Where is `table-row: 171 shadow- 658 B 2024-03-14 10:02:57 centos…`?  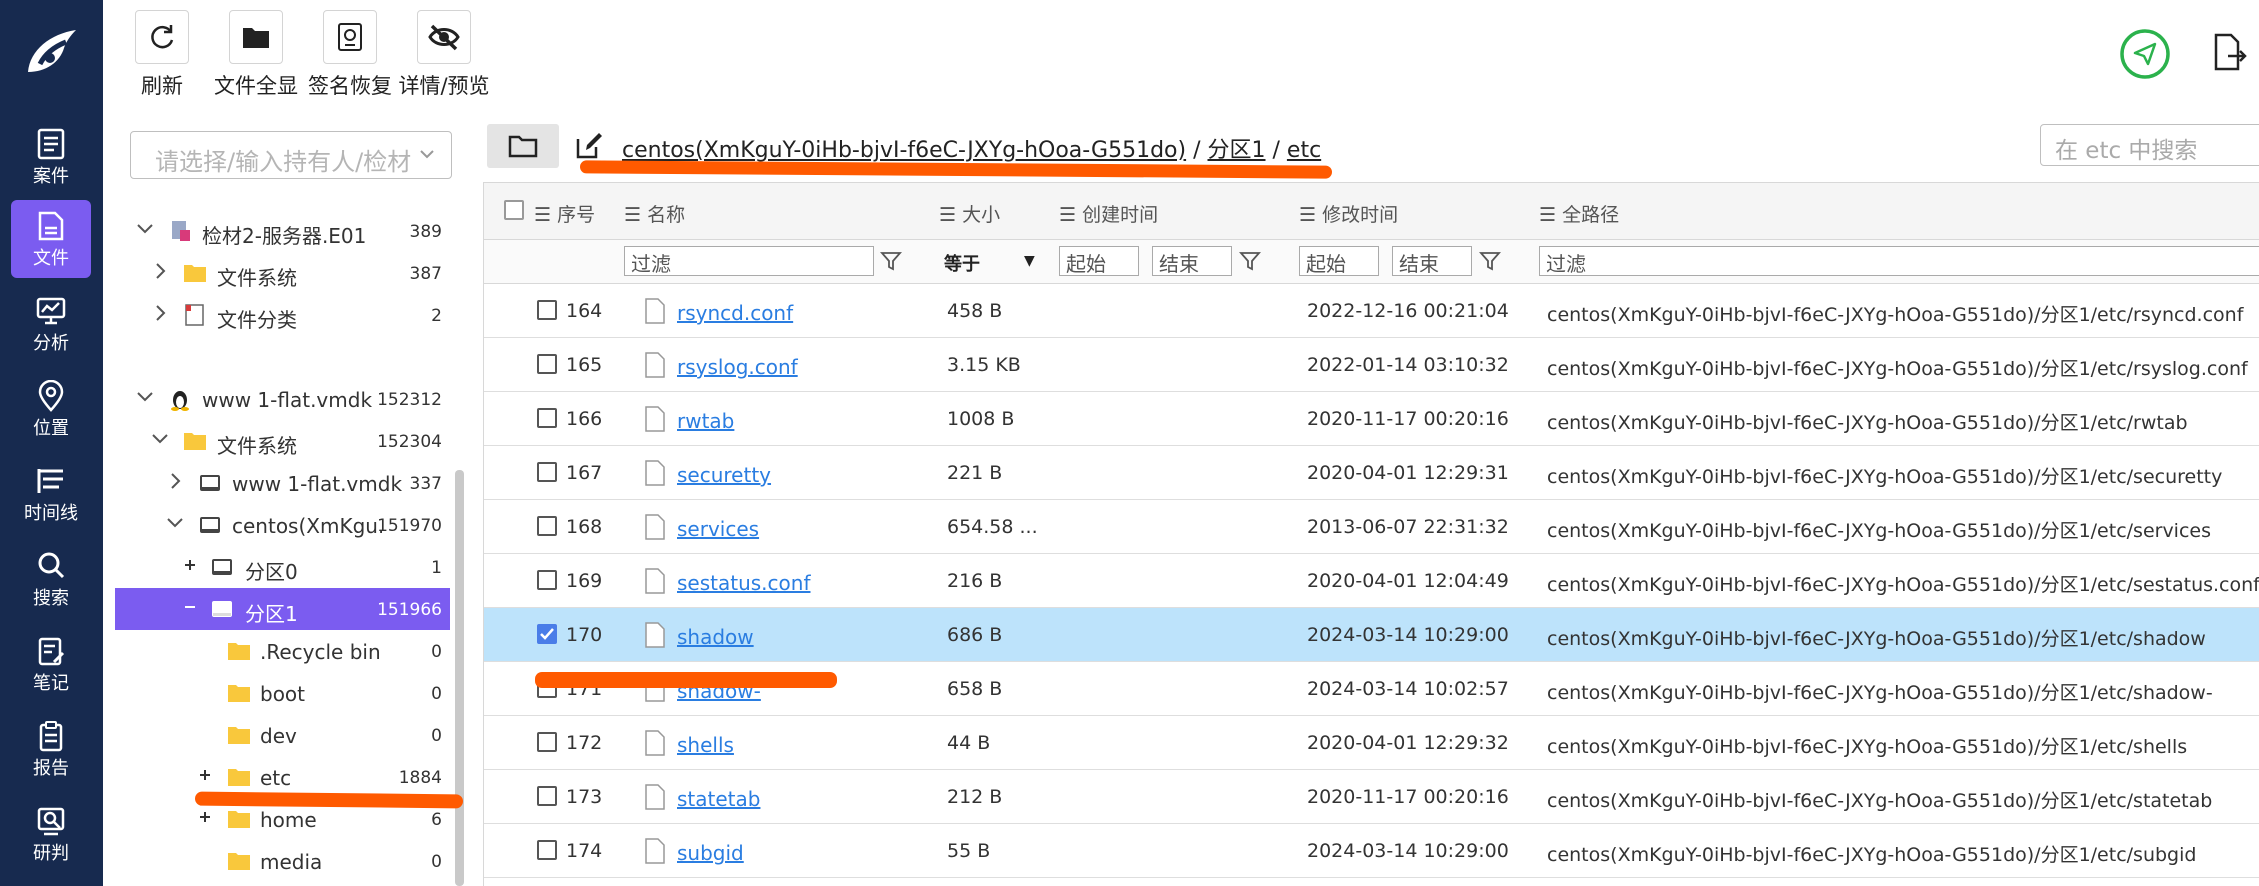
table-row: 171 shadow- 658 B 2024-03-14 10:02:57 centos… is located at coordinates (1371, 689).